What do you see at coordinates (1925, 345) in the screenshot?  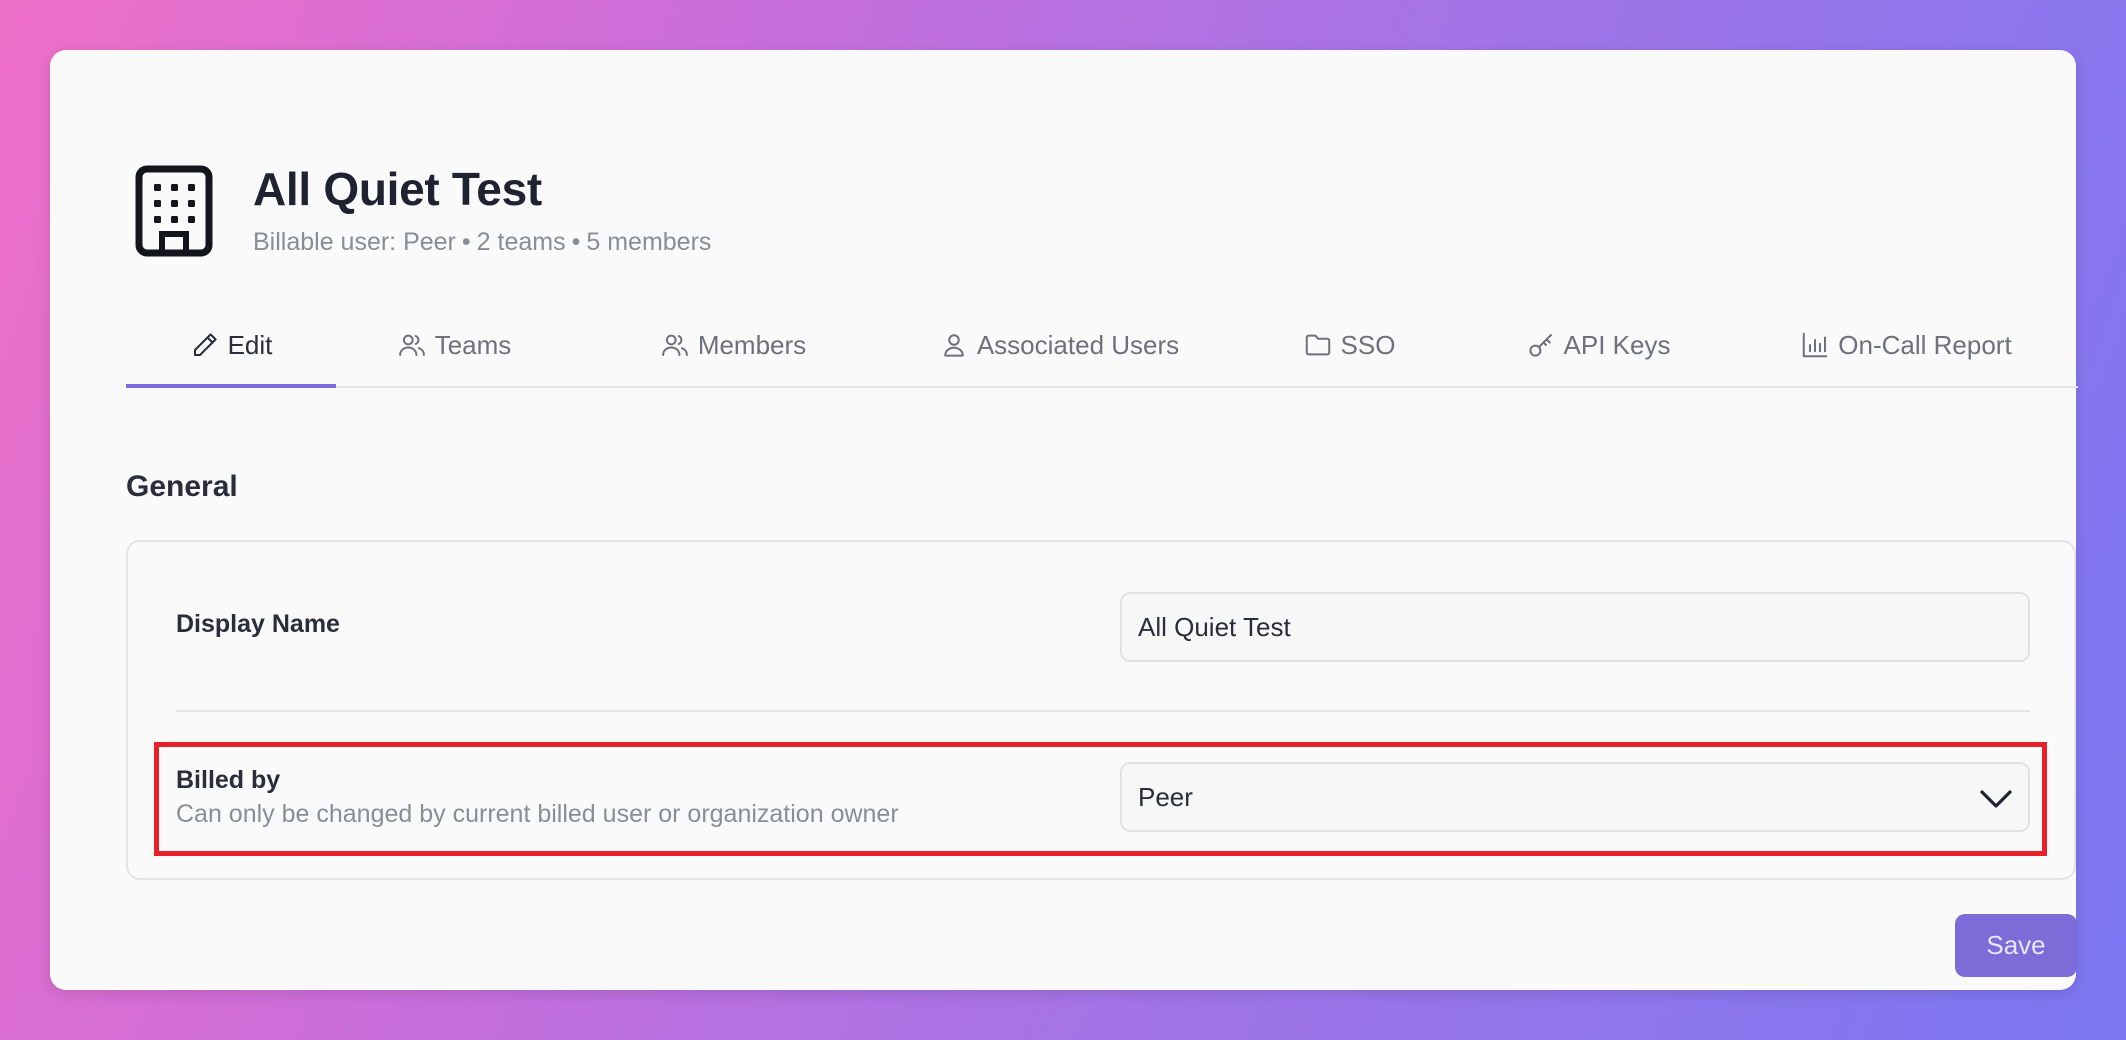 I see `tab-label: On-Call Report` at bounding box center [1925, 345].